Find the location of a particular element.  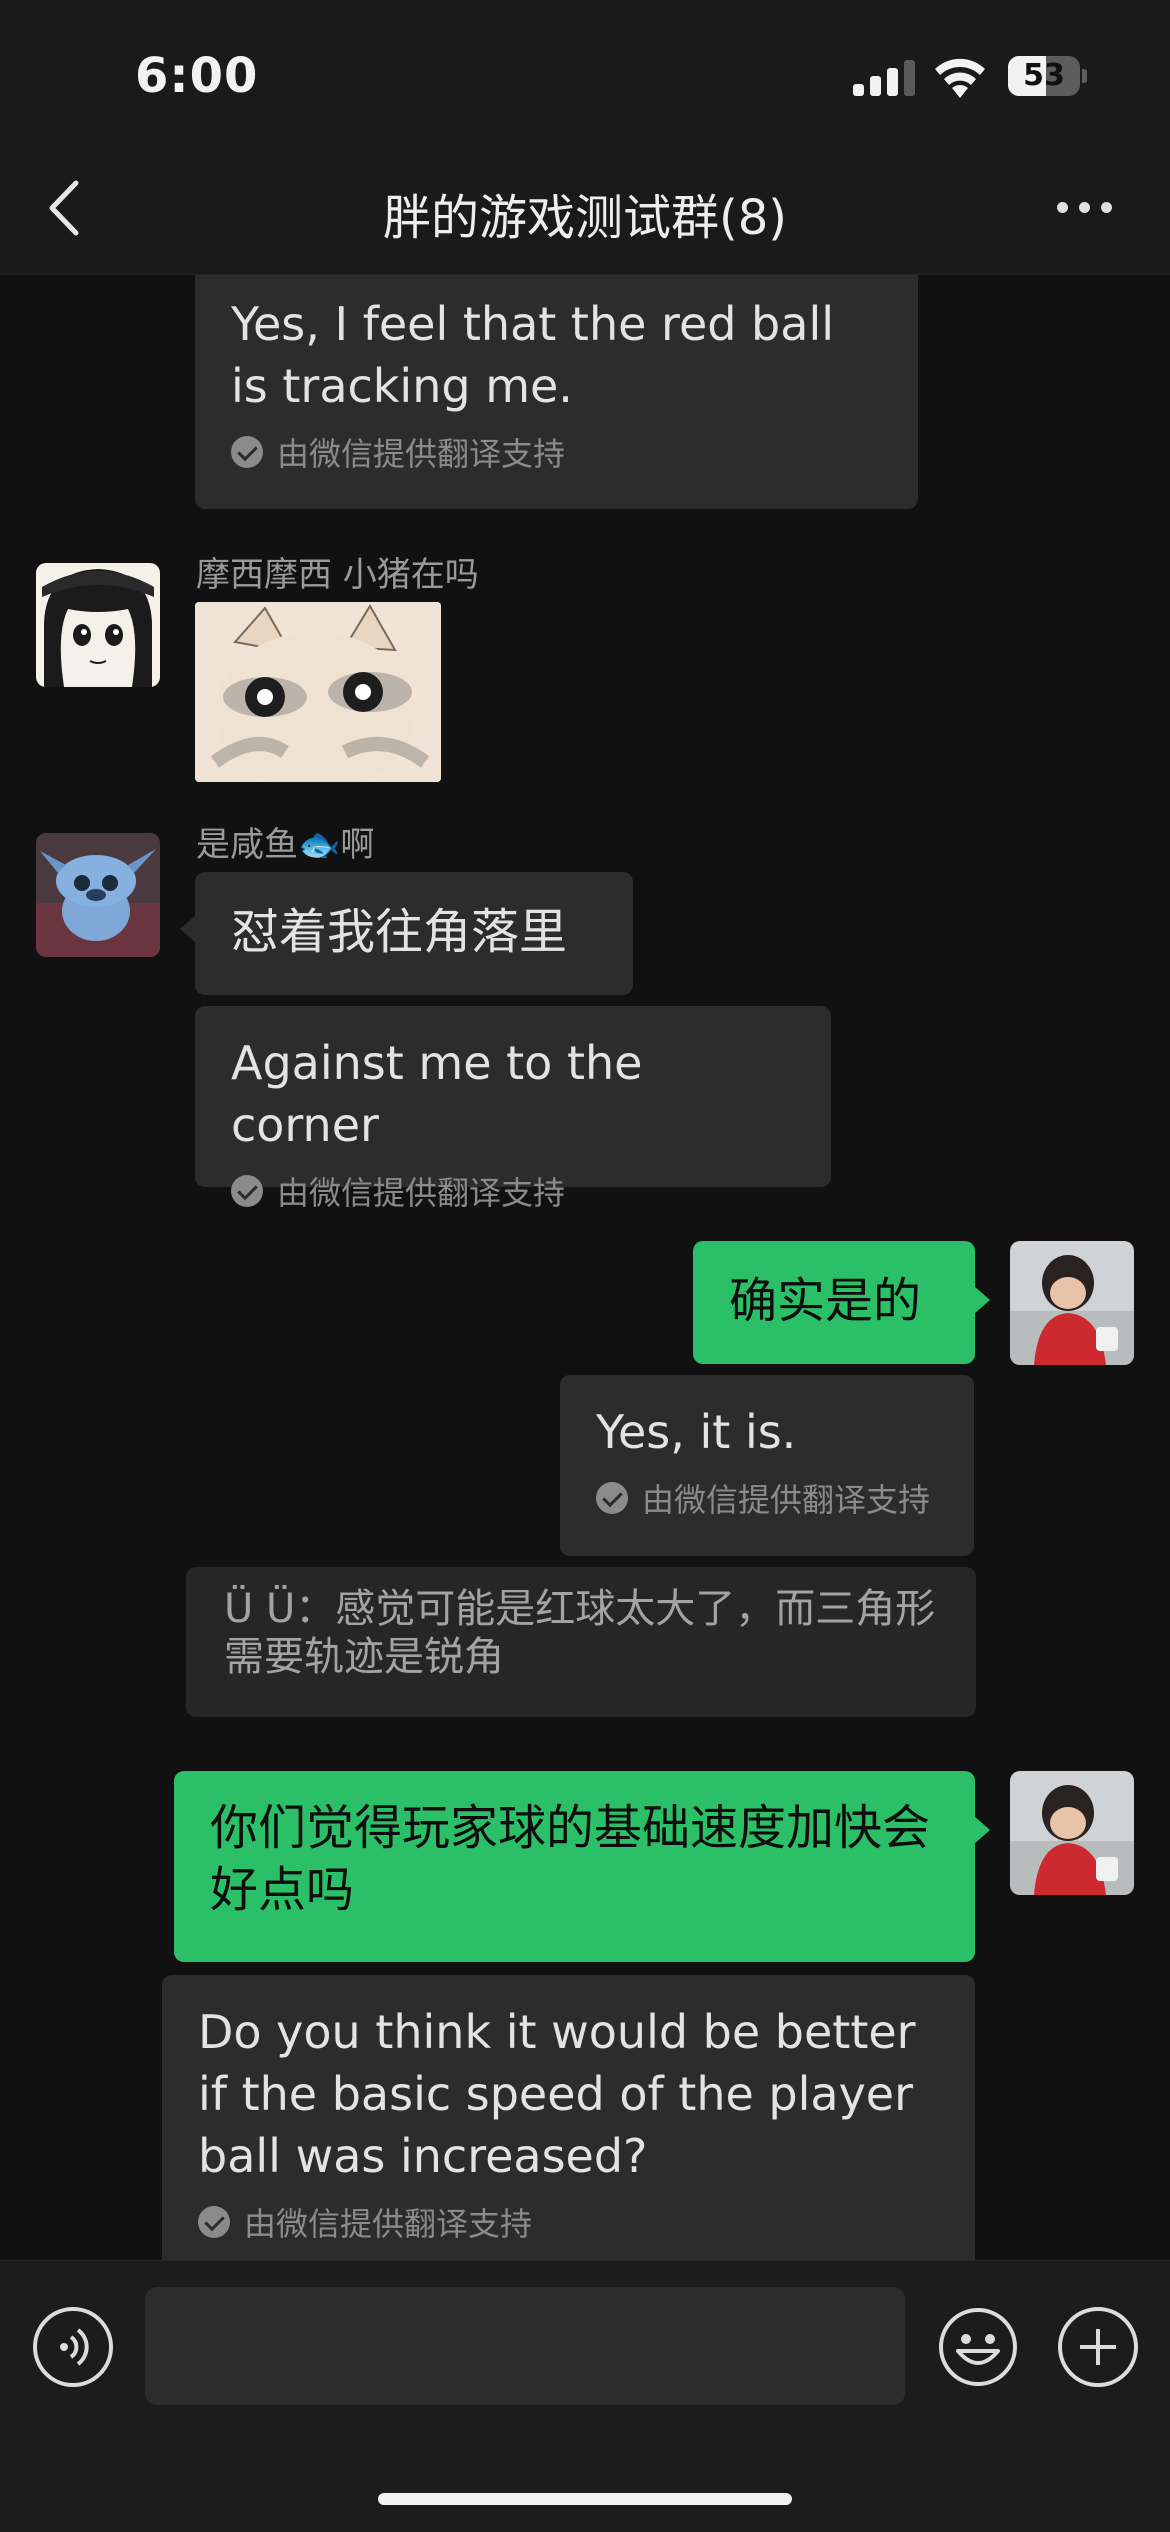

add-more-button is located at coordinates (1098, 2347).